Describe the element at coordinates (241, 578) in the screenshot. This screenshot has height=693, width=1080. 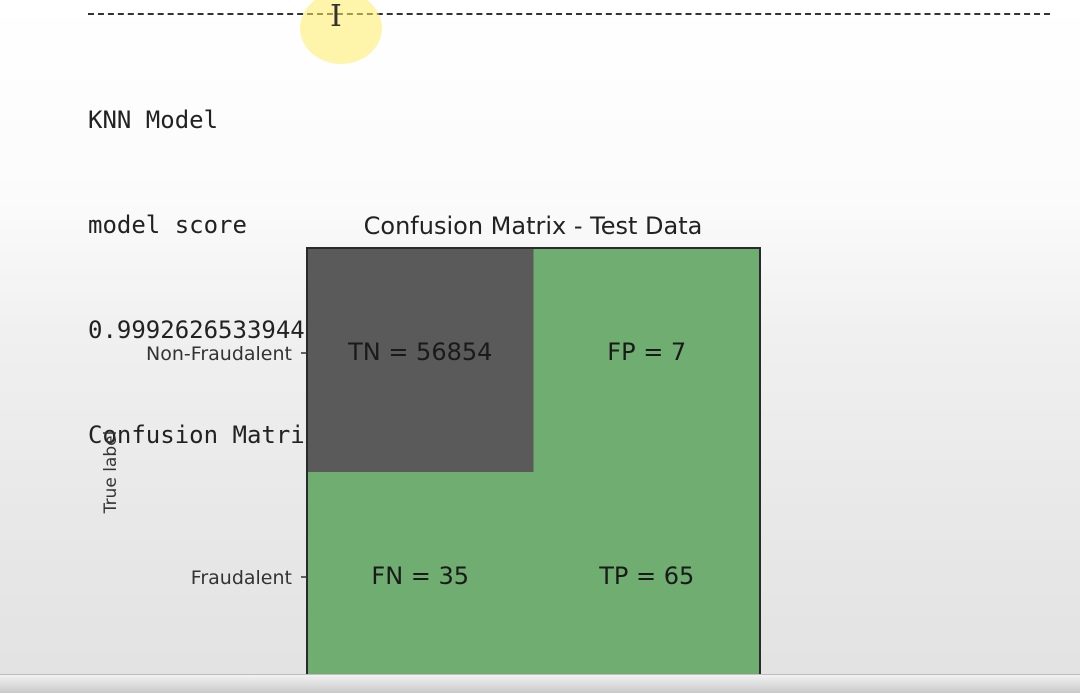
I see `y-tick-label: Fraudalent` at that location.